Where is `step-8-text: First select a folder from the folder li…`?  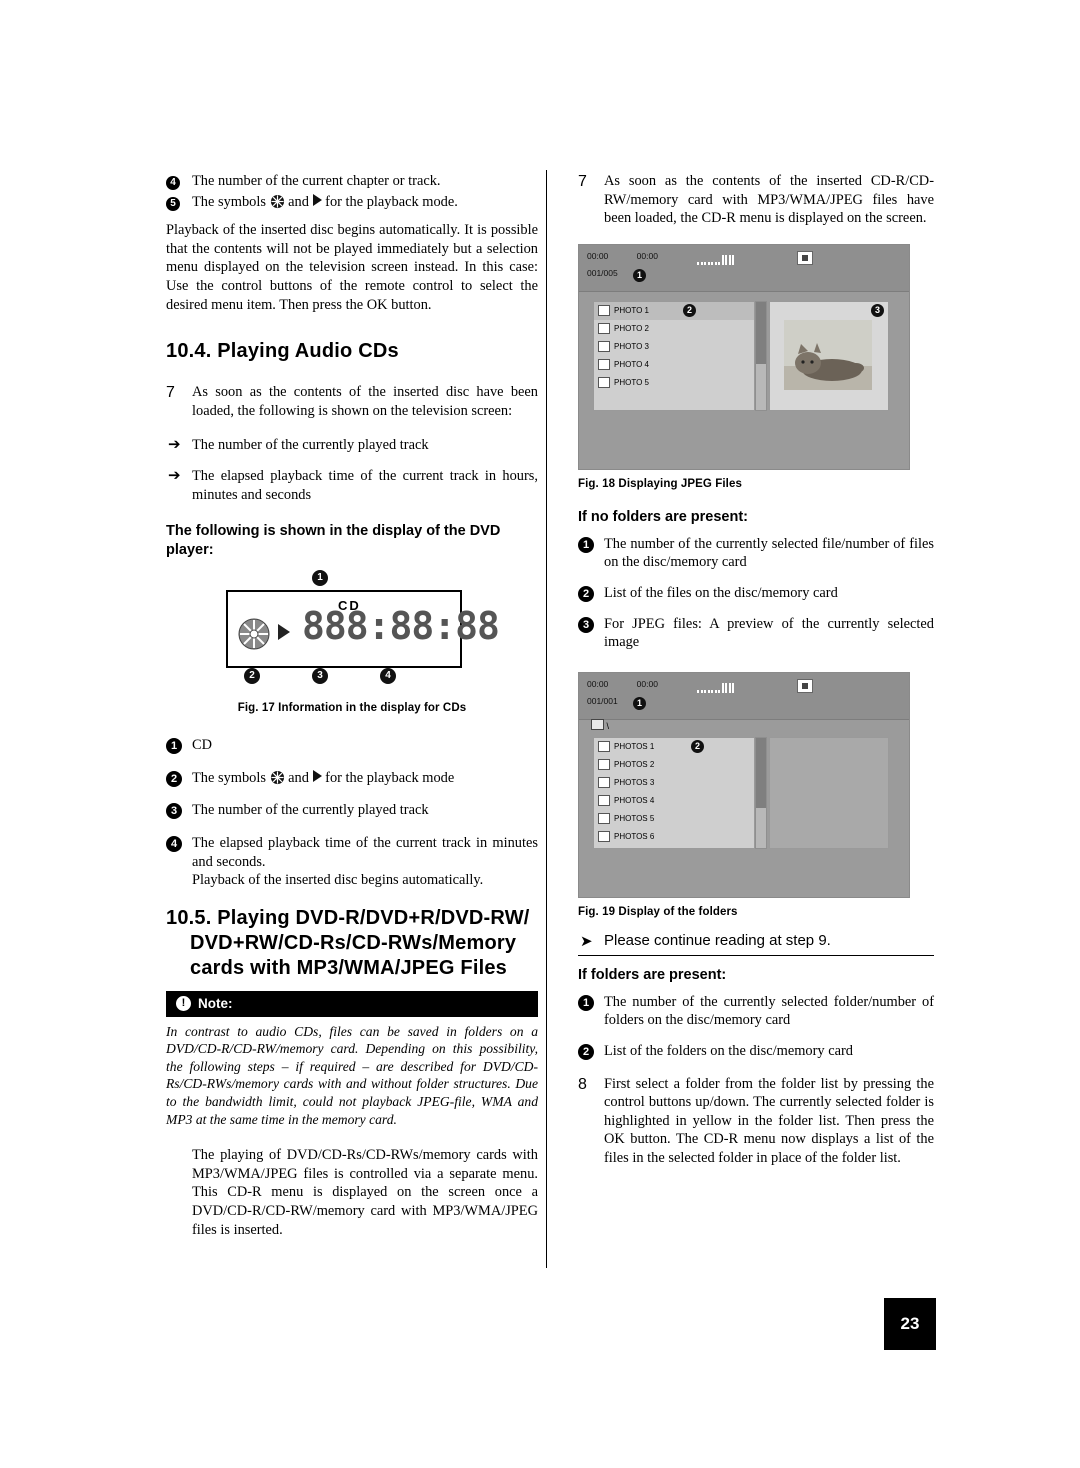
step-8-text: First select a folder from the folder li… is located at coordinates (769, 1120).